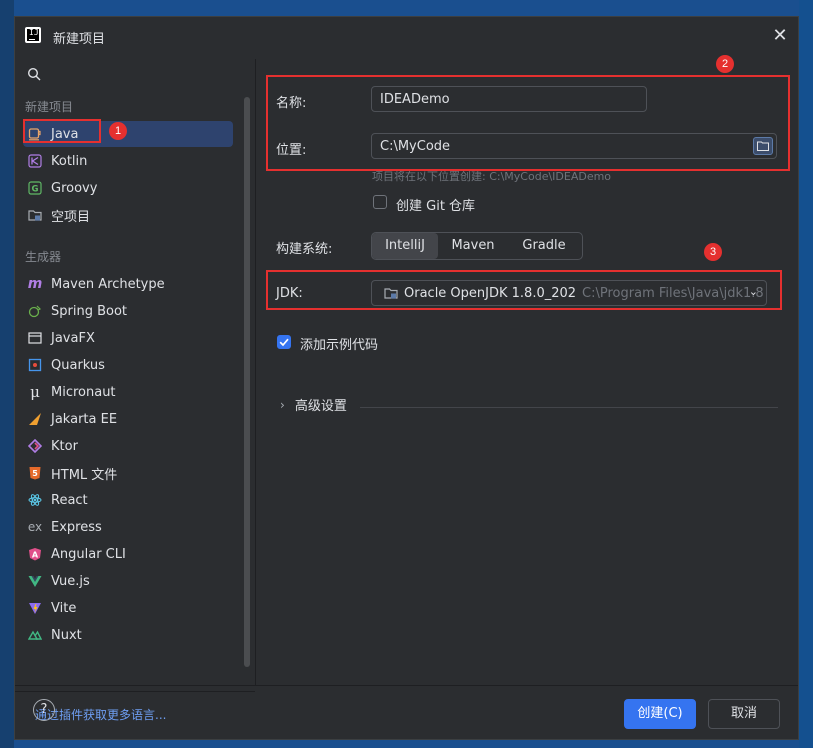 The width and height of the screenshot is (813, 748). What do you see at coordinates (35, 419) in the screenshot?
I see `jakarta-ee-icon` at bounding box center [35, 419].